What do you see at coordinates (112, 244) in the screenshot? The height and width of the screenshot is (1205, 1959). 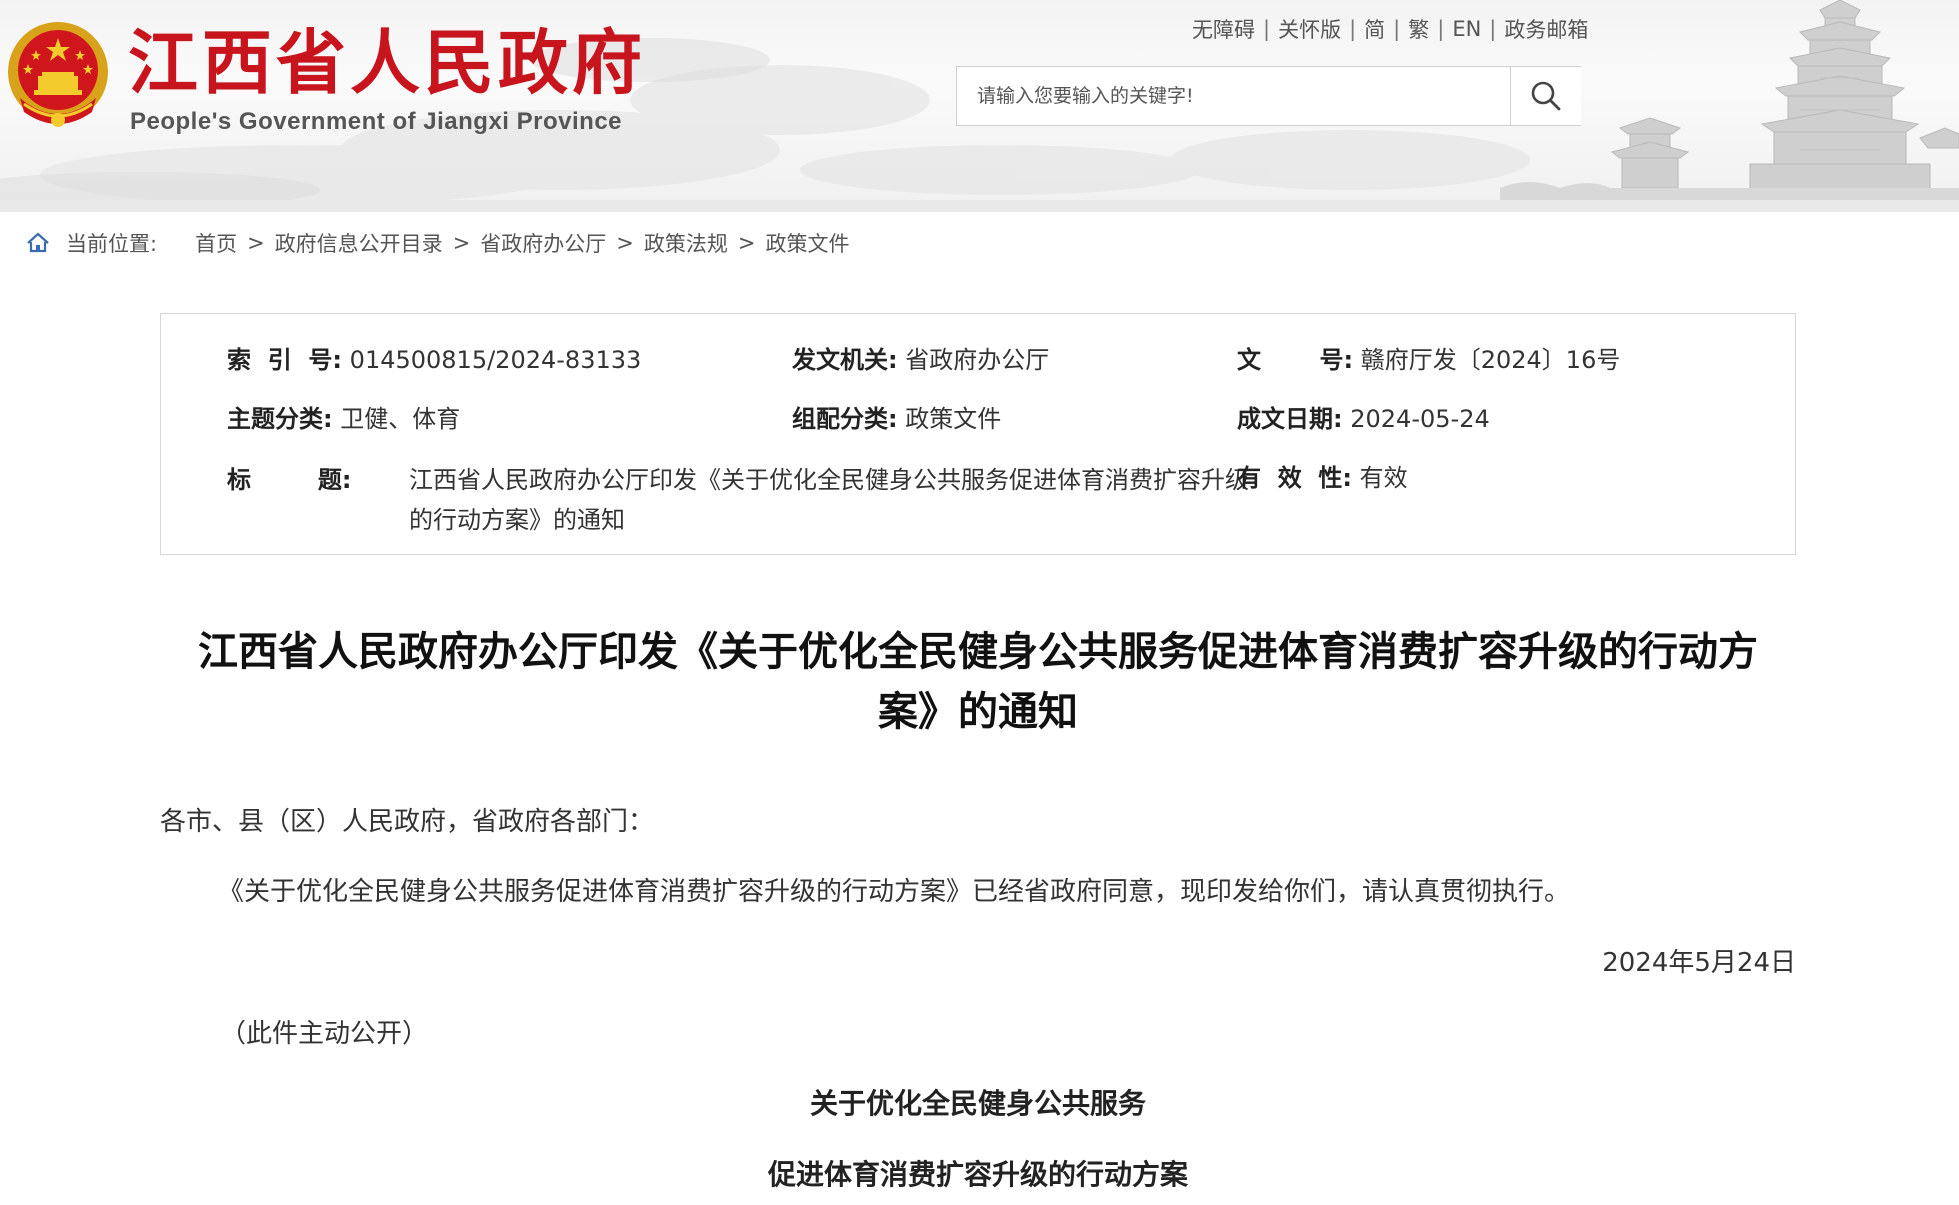 I see `breadcrumb-label: 当前位置:` at bounding box center [112, 244].